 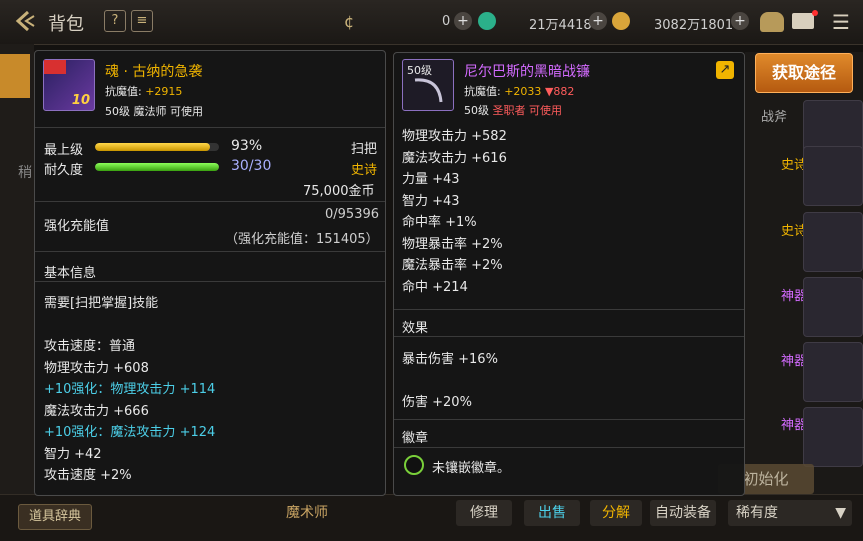 What do you see at coordinates (452, 265) in the screenshot?
I see `stat-line: 魔法暴击率 +2%` at bounding box center [452, 265].